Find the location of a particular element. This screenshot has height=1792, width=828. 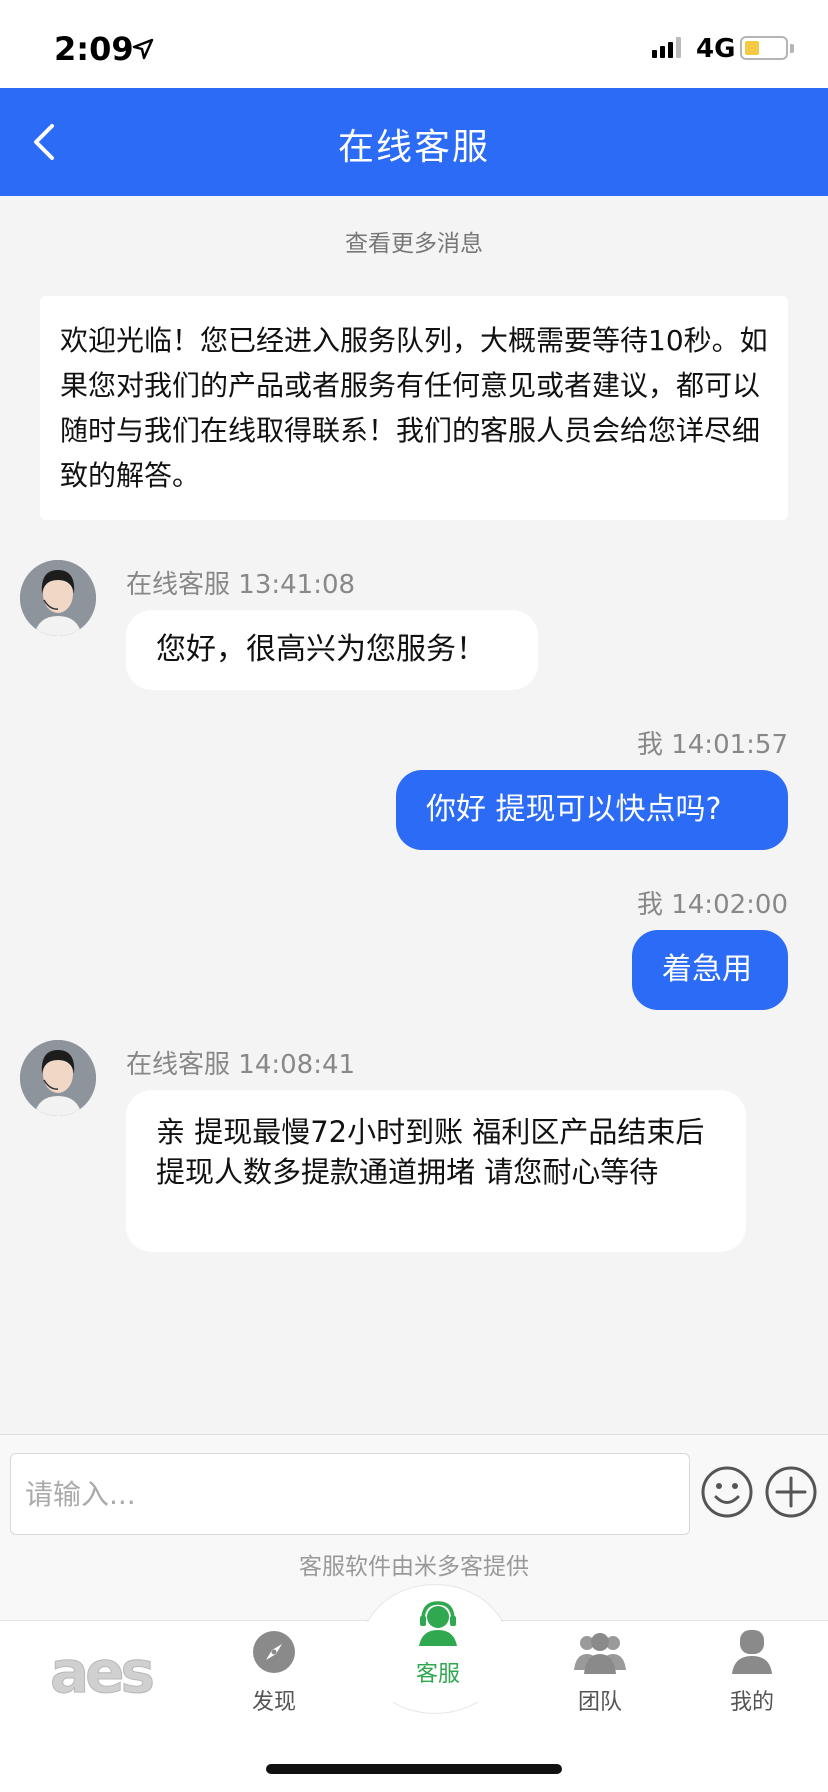

tab-team: 团队 is located at coordinates (600, 1673).